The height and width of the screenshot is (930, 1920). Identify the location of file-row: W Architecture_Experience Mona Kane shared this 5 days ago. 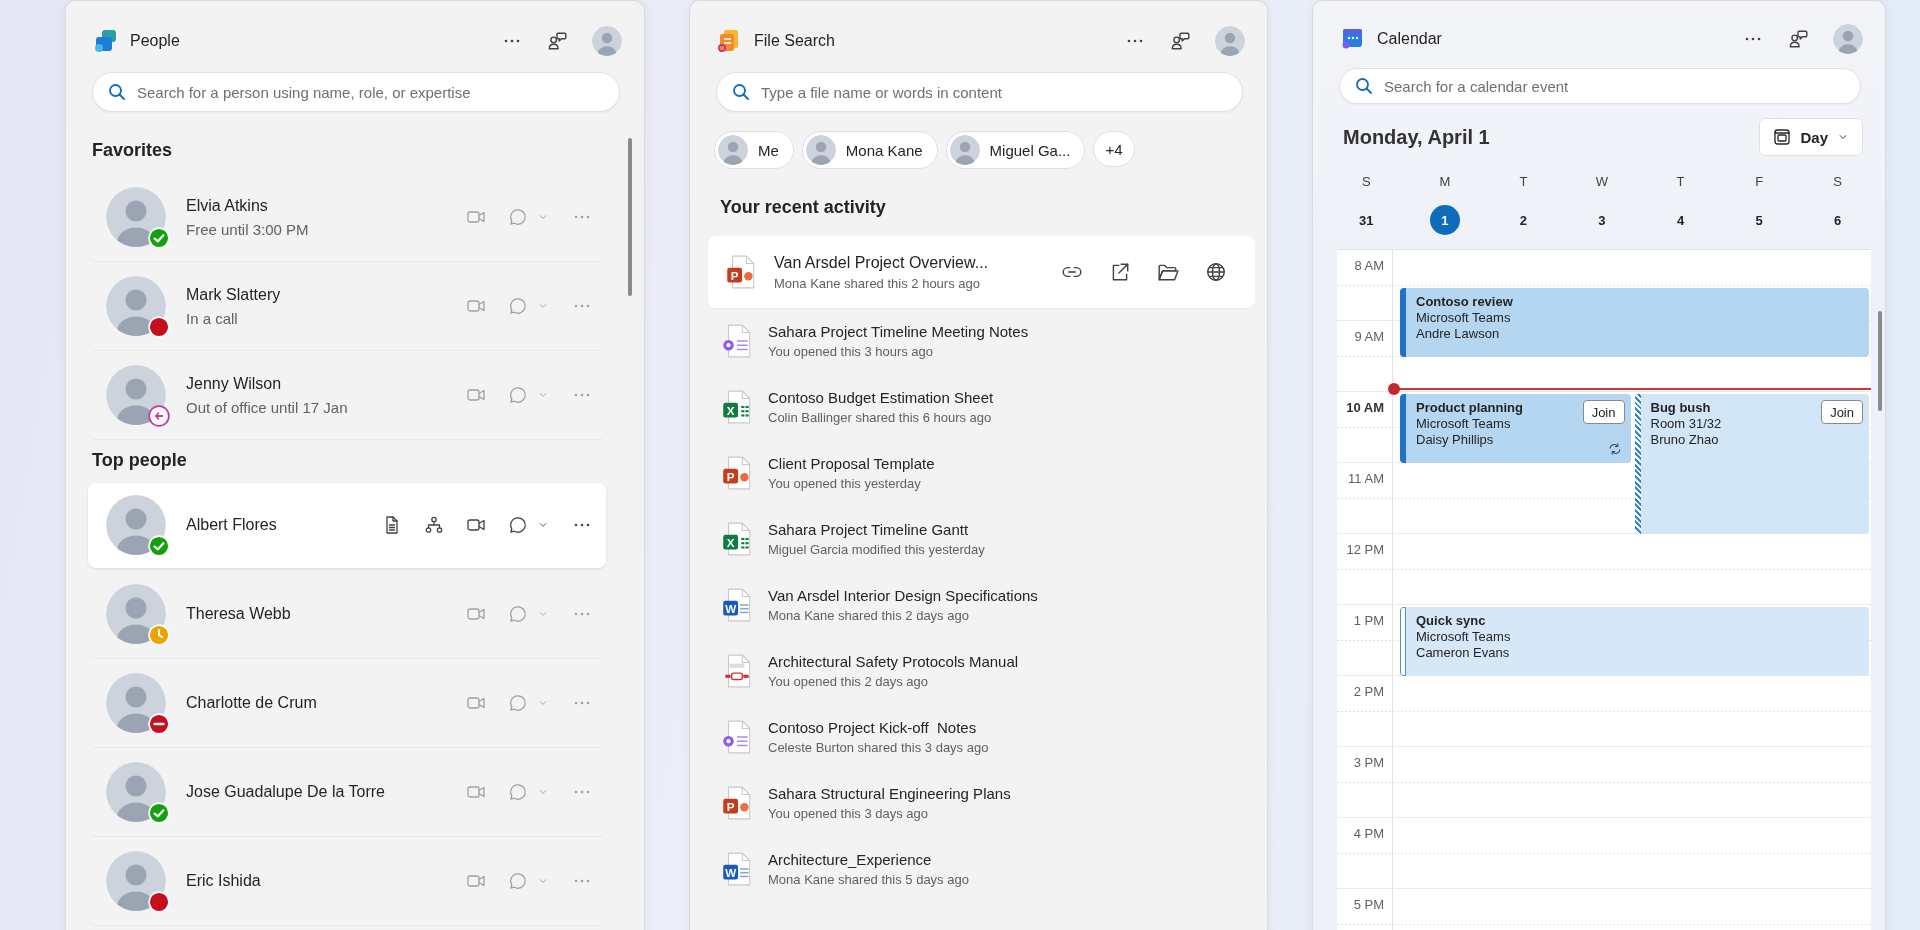
(981, 869).